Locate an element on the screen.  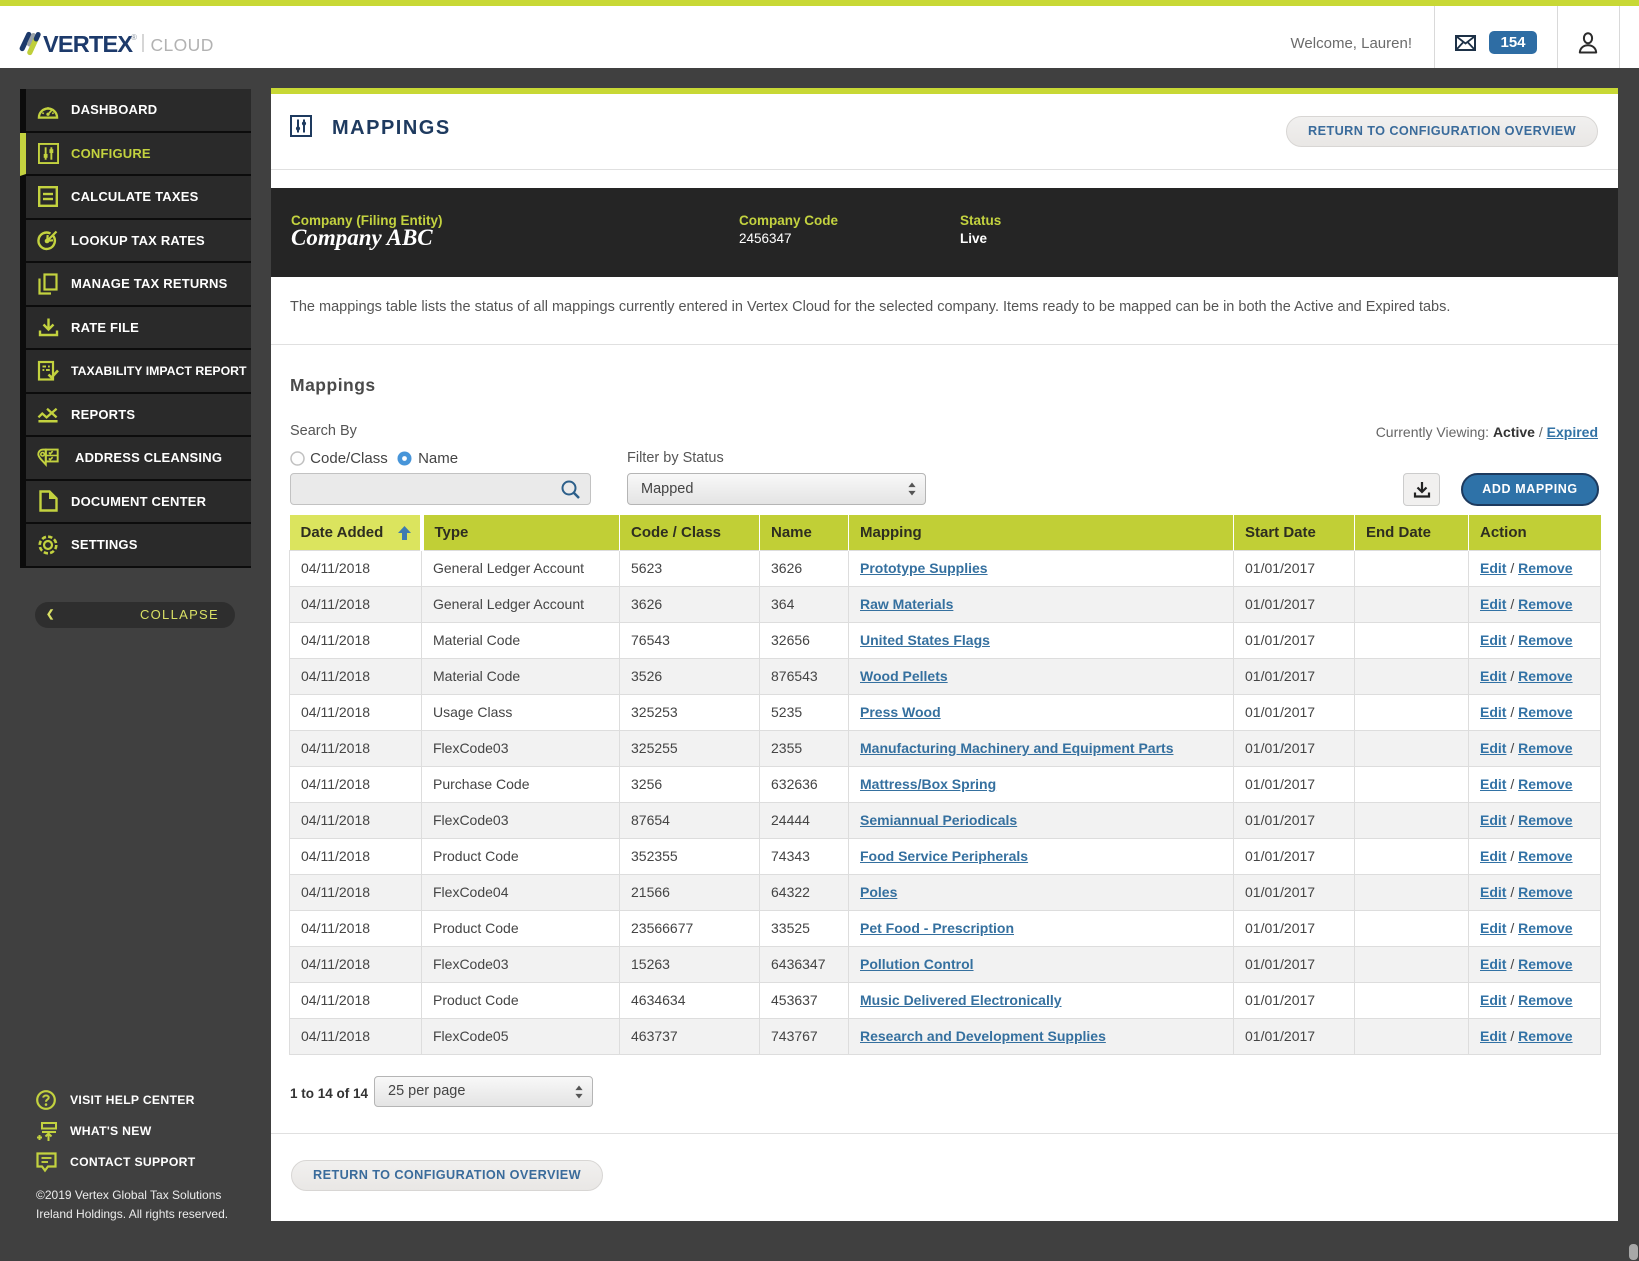
svg-text: CLOUD is located at coordinates (182, 45).